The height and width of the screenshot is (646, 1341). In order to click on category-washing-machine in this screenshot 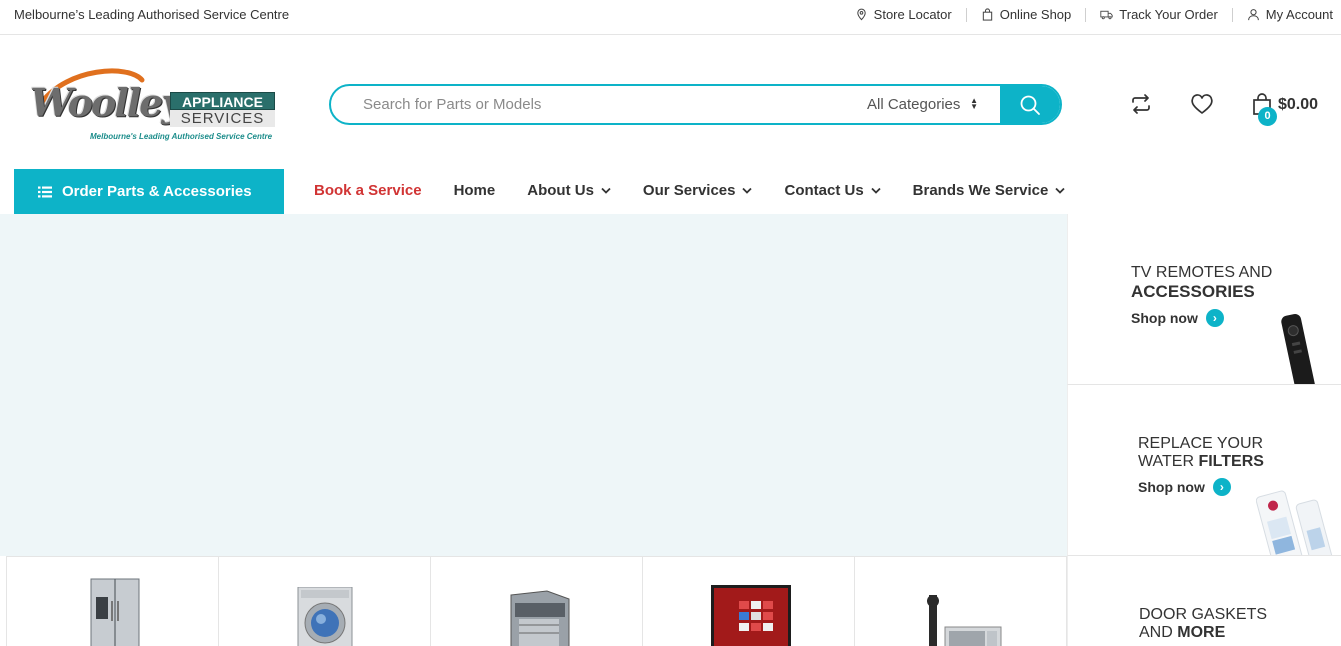, I will do `click(324, 601)`.